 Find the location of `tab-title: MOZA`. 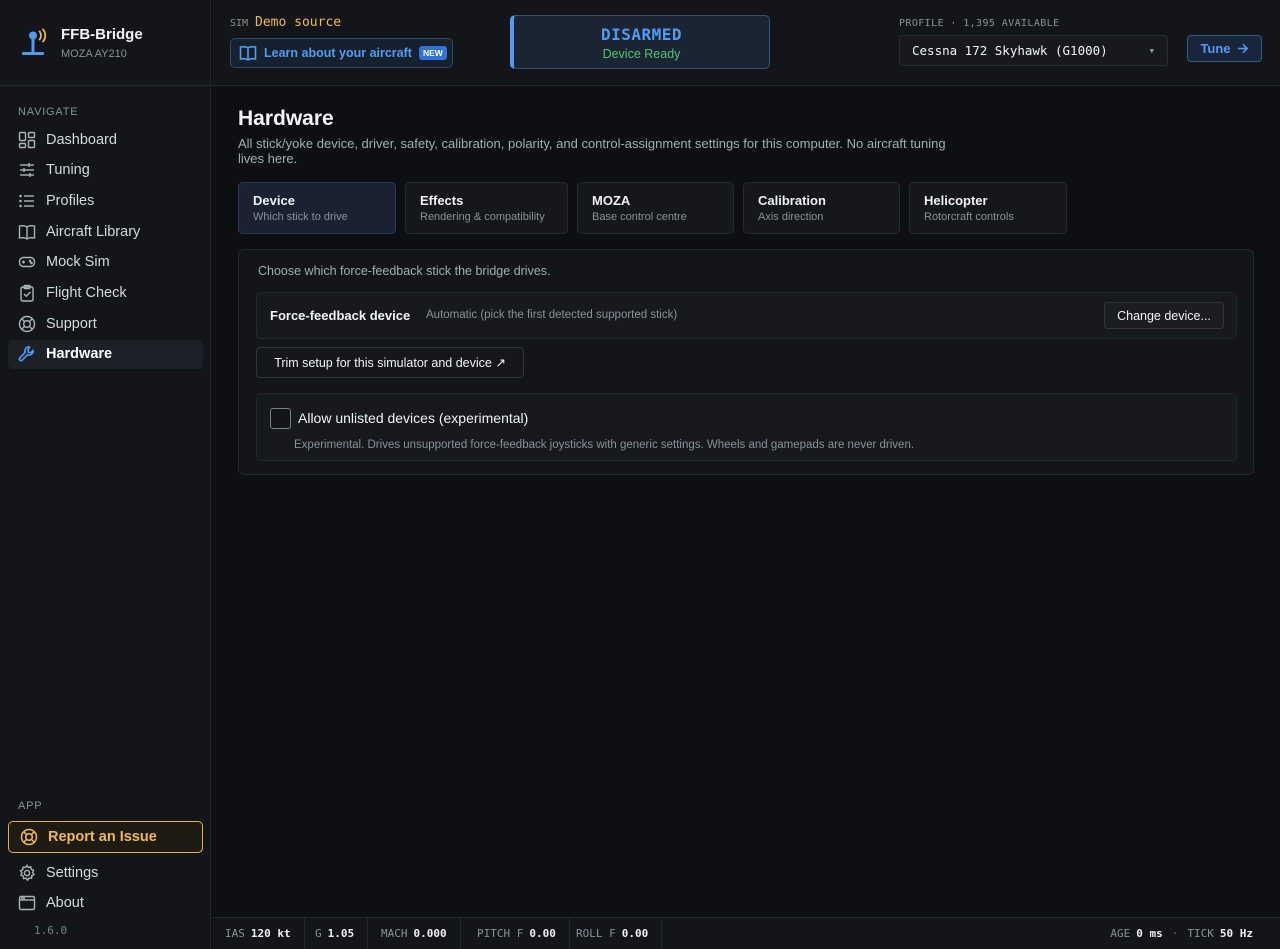

tab-title: MOZA is located at coordinates (611, 200).